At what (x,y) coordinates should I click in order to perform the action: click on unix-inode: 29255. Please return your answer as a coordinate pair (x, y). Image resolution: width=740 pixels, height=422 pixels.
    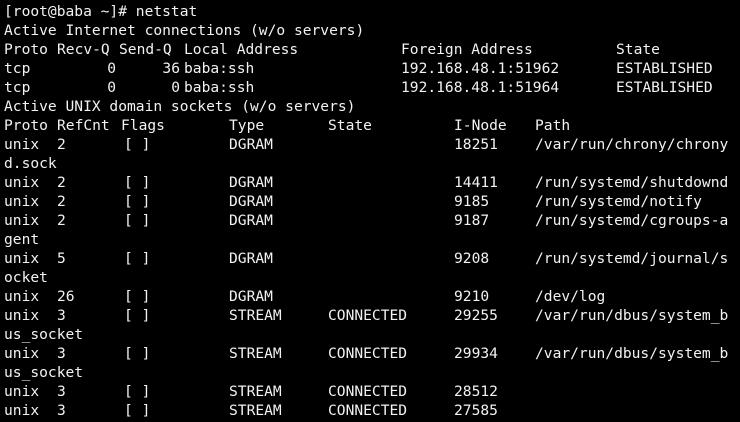
    Looking at the image, I should click on (476, 315).